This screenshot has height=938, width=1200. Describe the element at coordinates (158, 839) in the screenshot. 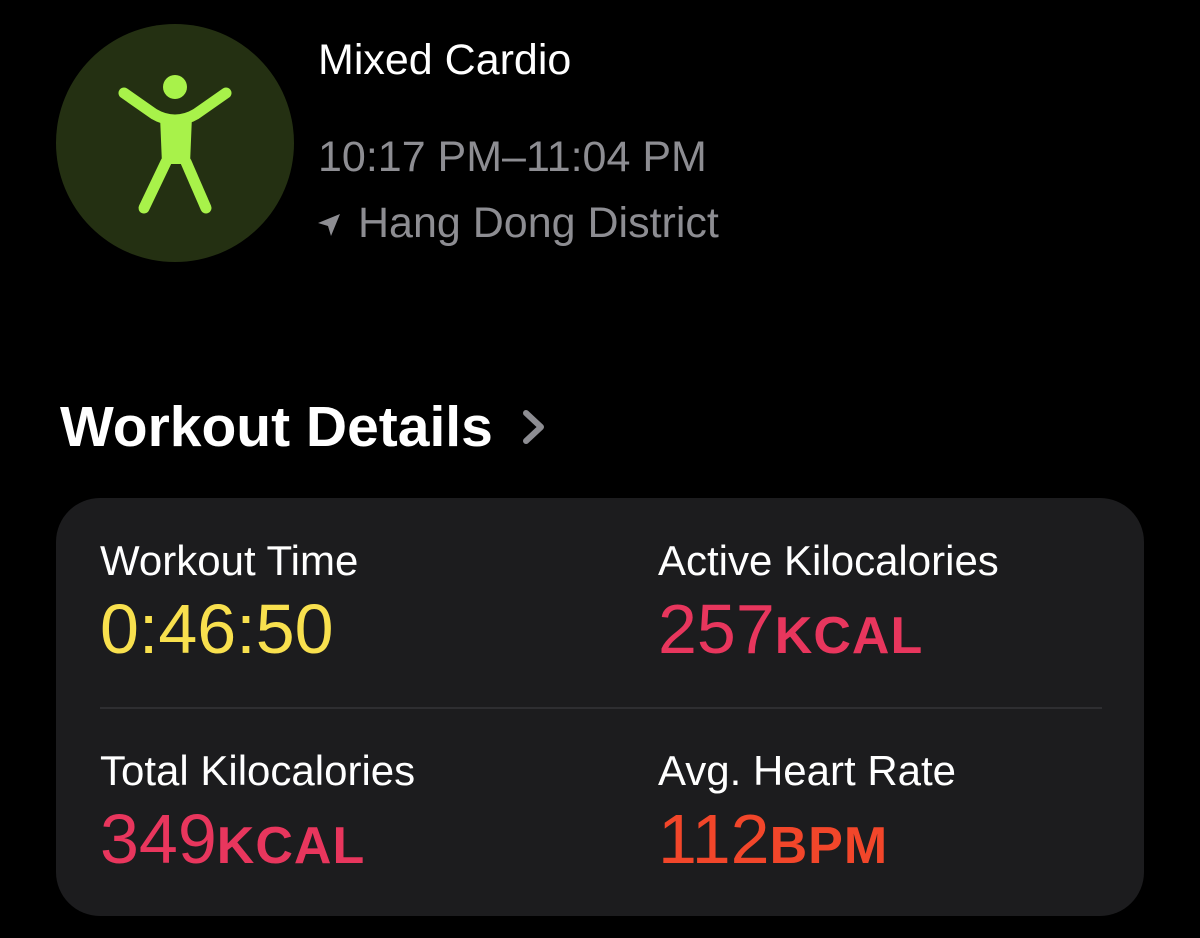

I see `metric-number: 349` at that location.